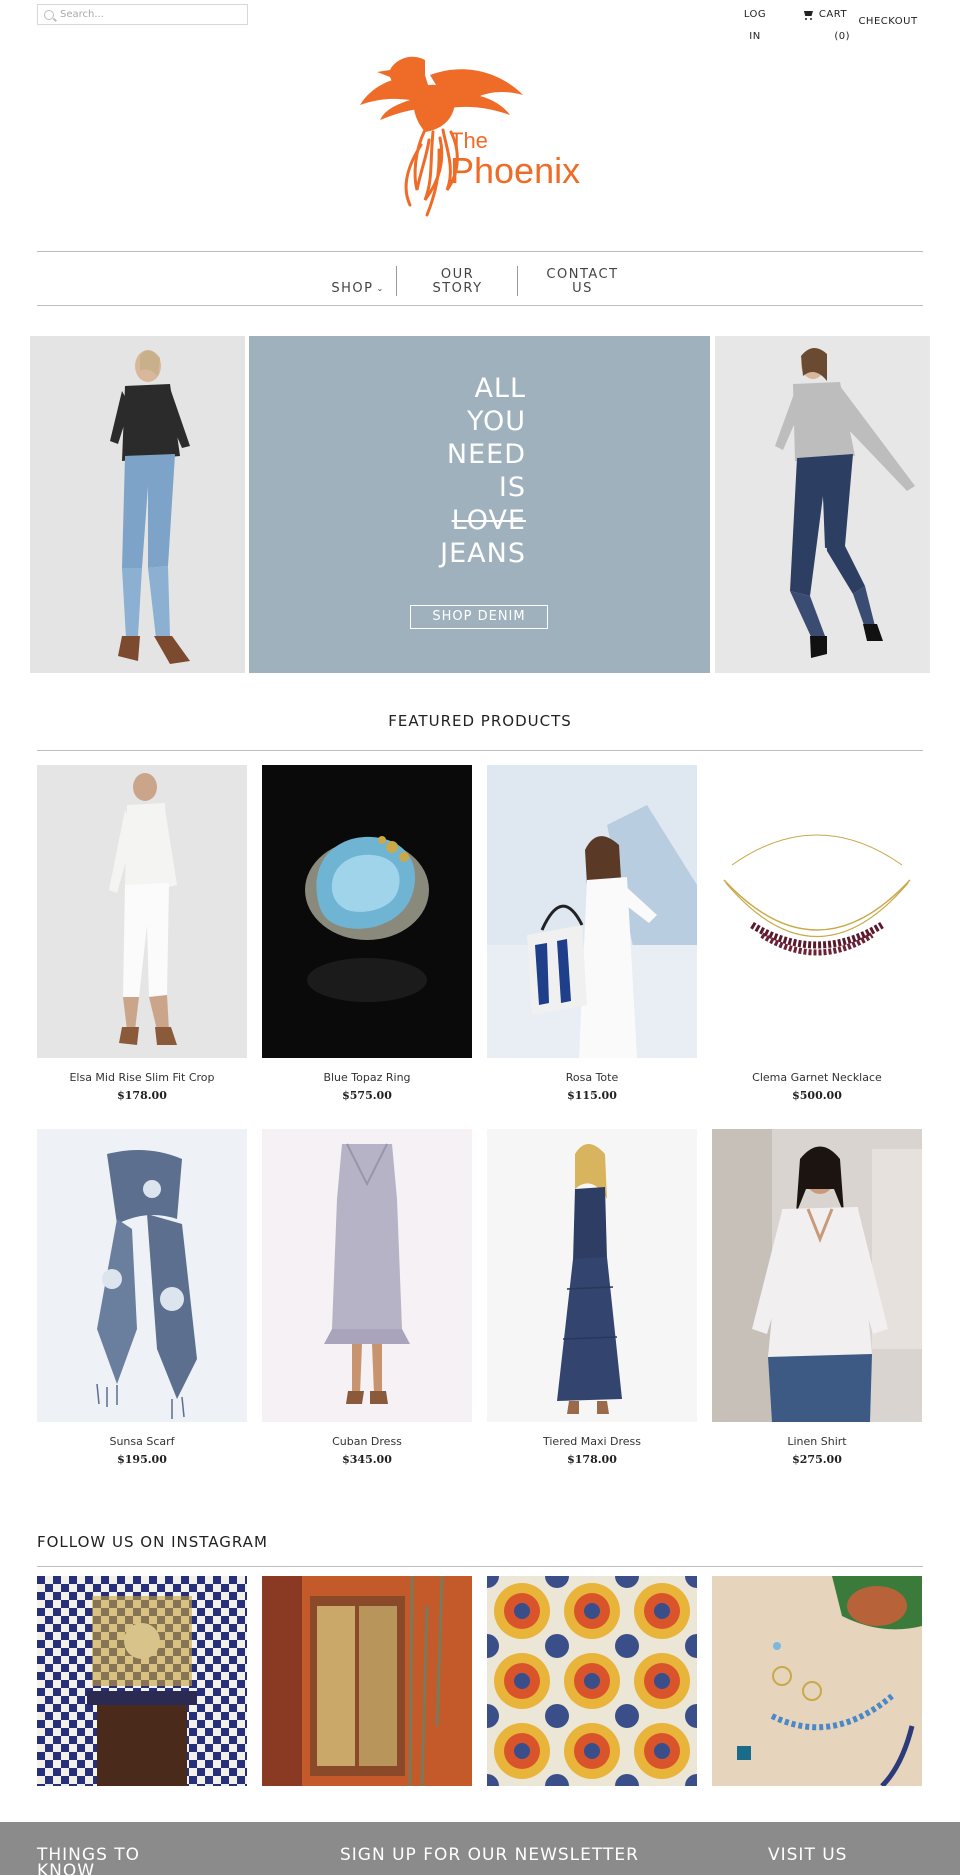  Describe the element at coordinates (808, 15) in the screenshot. I see `cart-icon` at that location.